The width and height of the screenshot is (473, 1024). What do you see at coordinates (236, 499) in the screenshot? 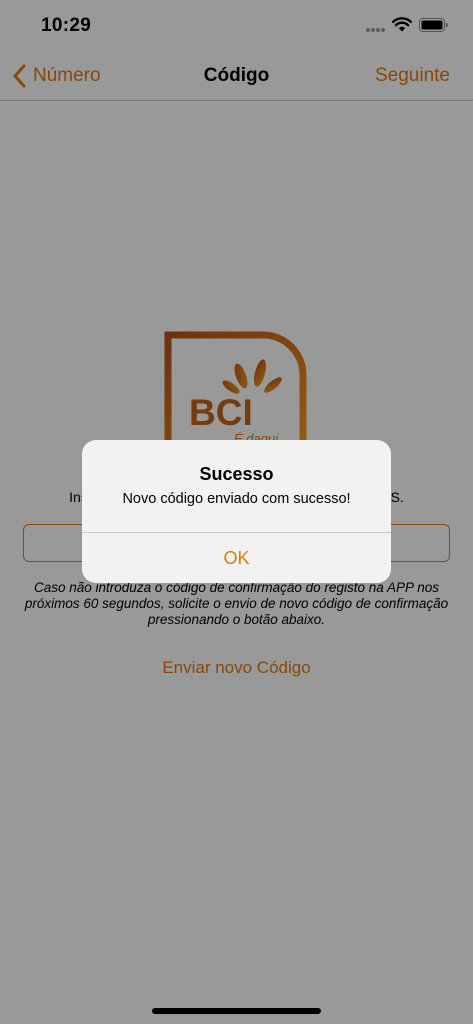
I see `alert-message: Novo código enviado com sucesso!` at bounding box center [236, 499].